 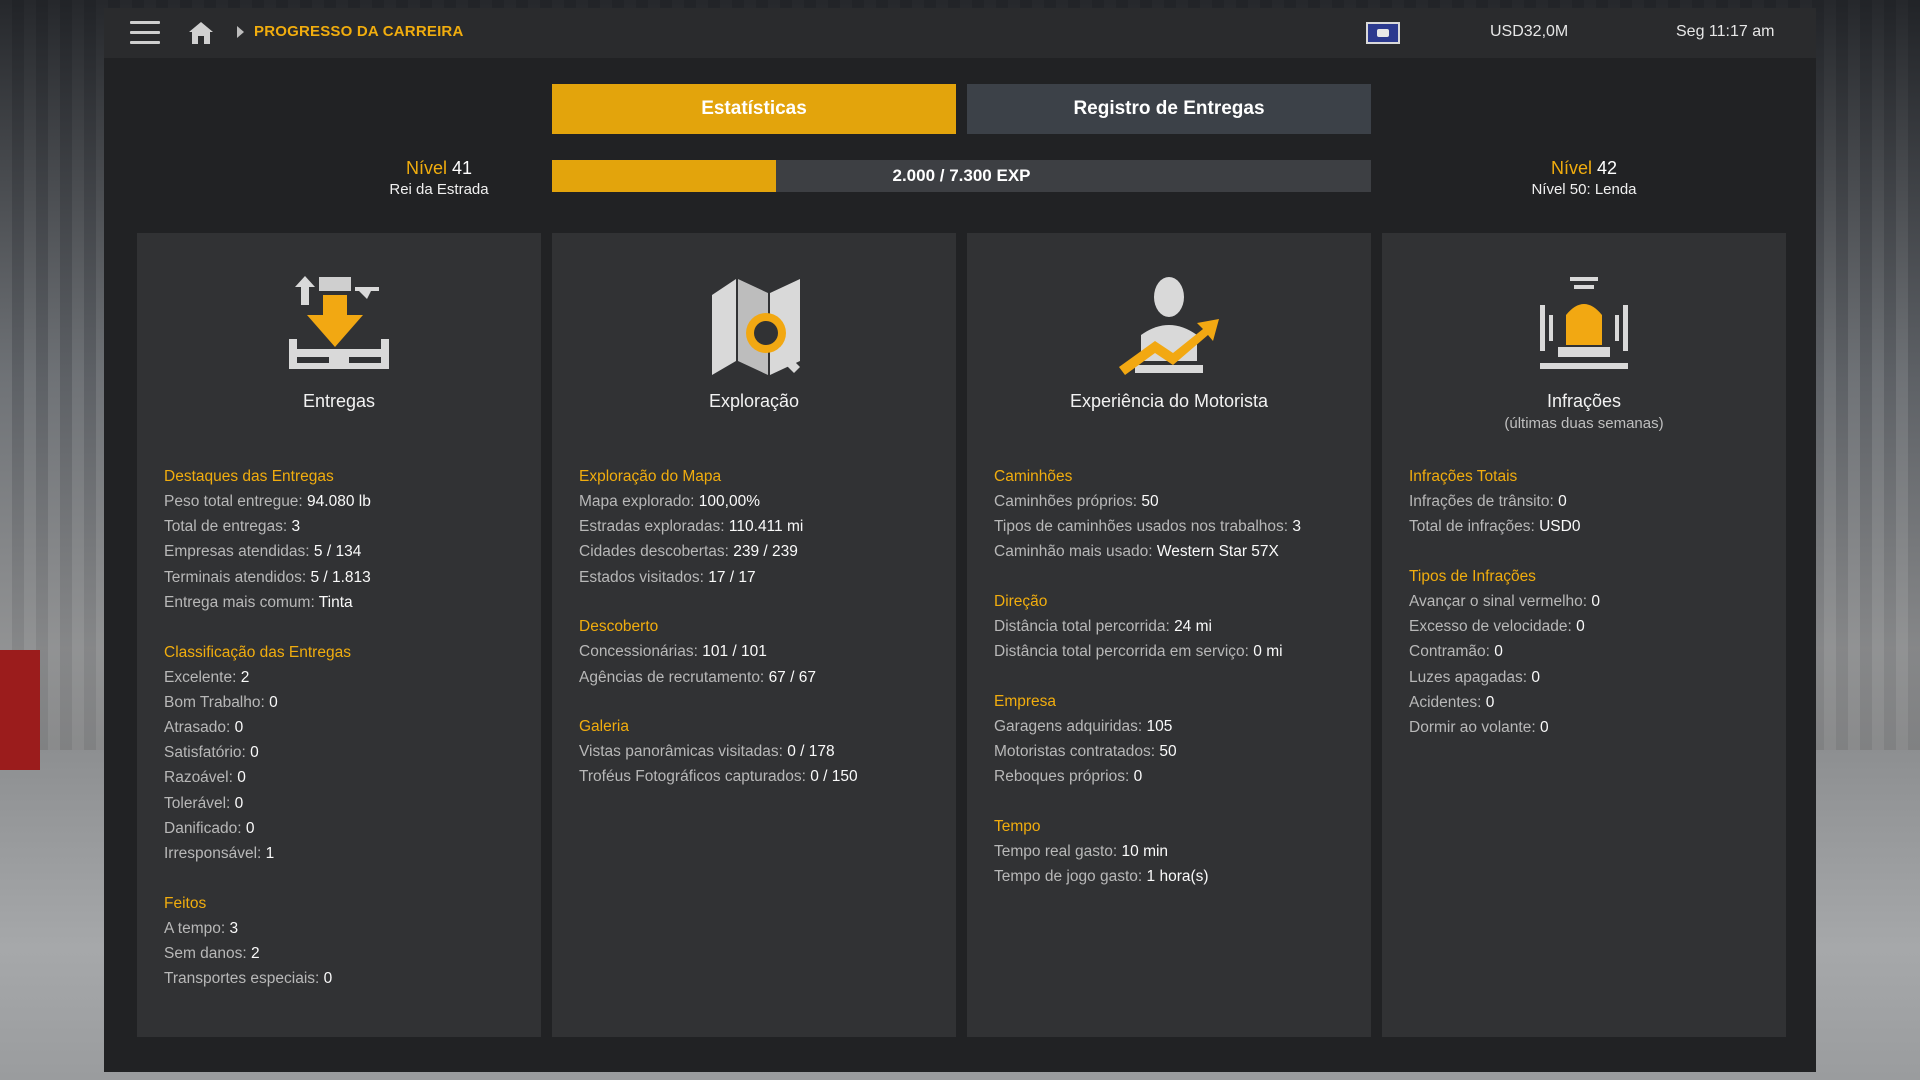 I want to click on current-level: Nível 41 Rei da Estrada, so click(x=439, y=178).